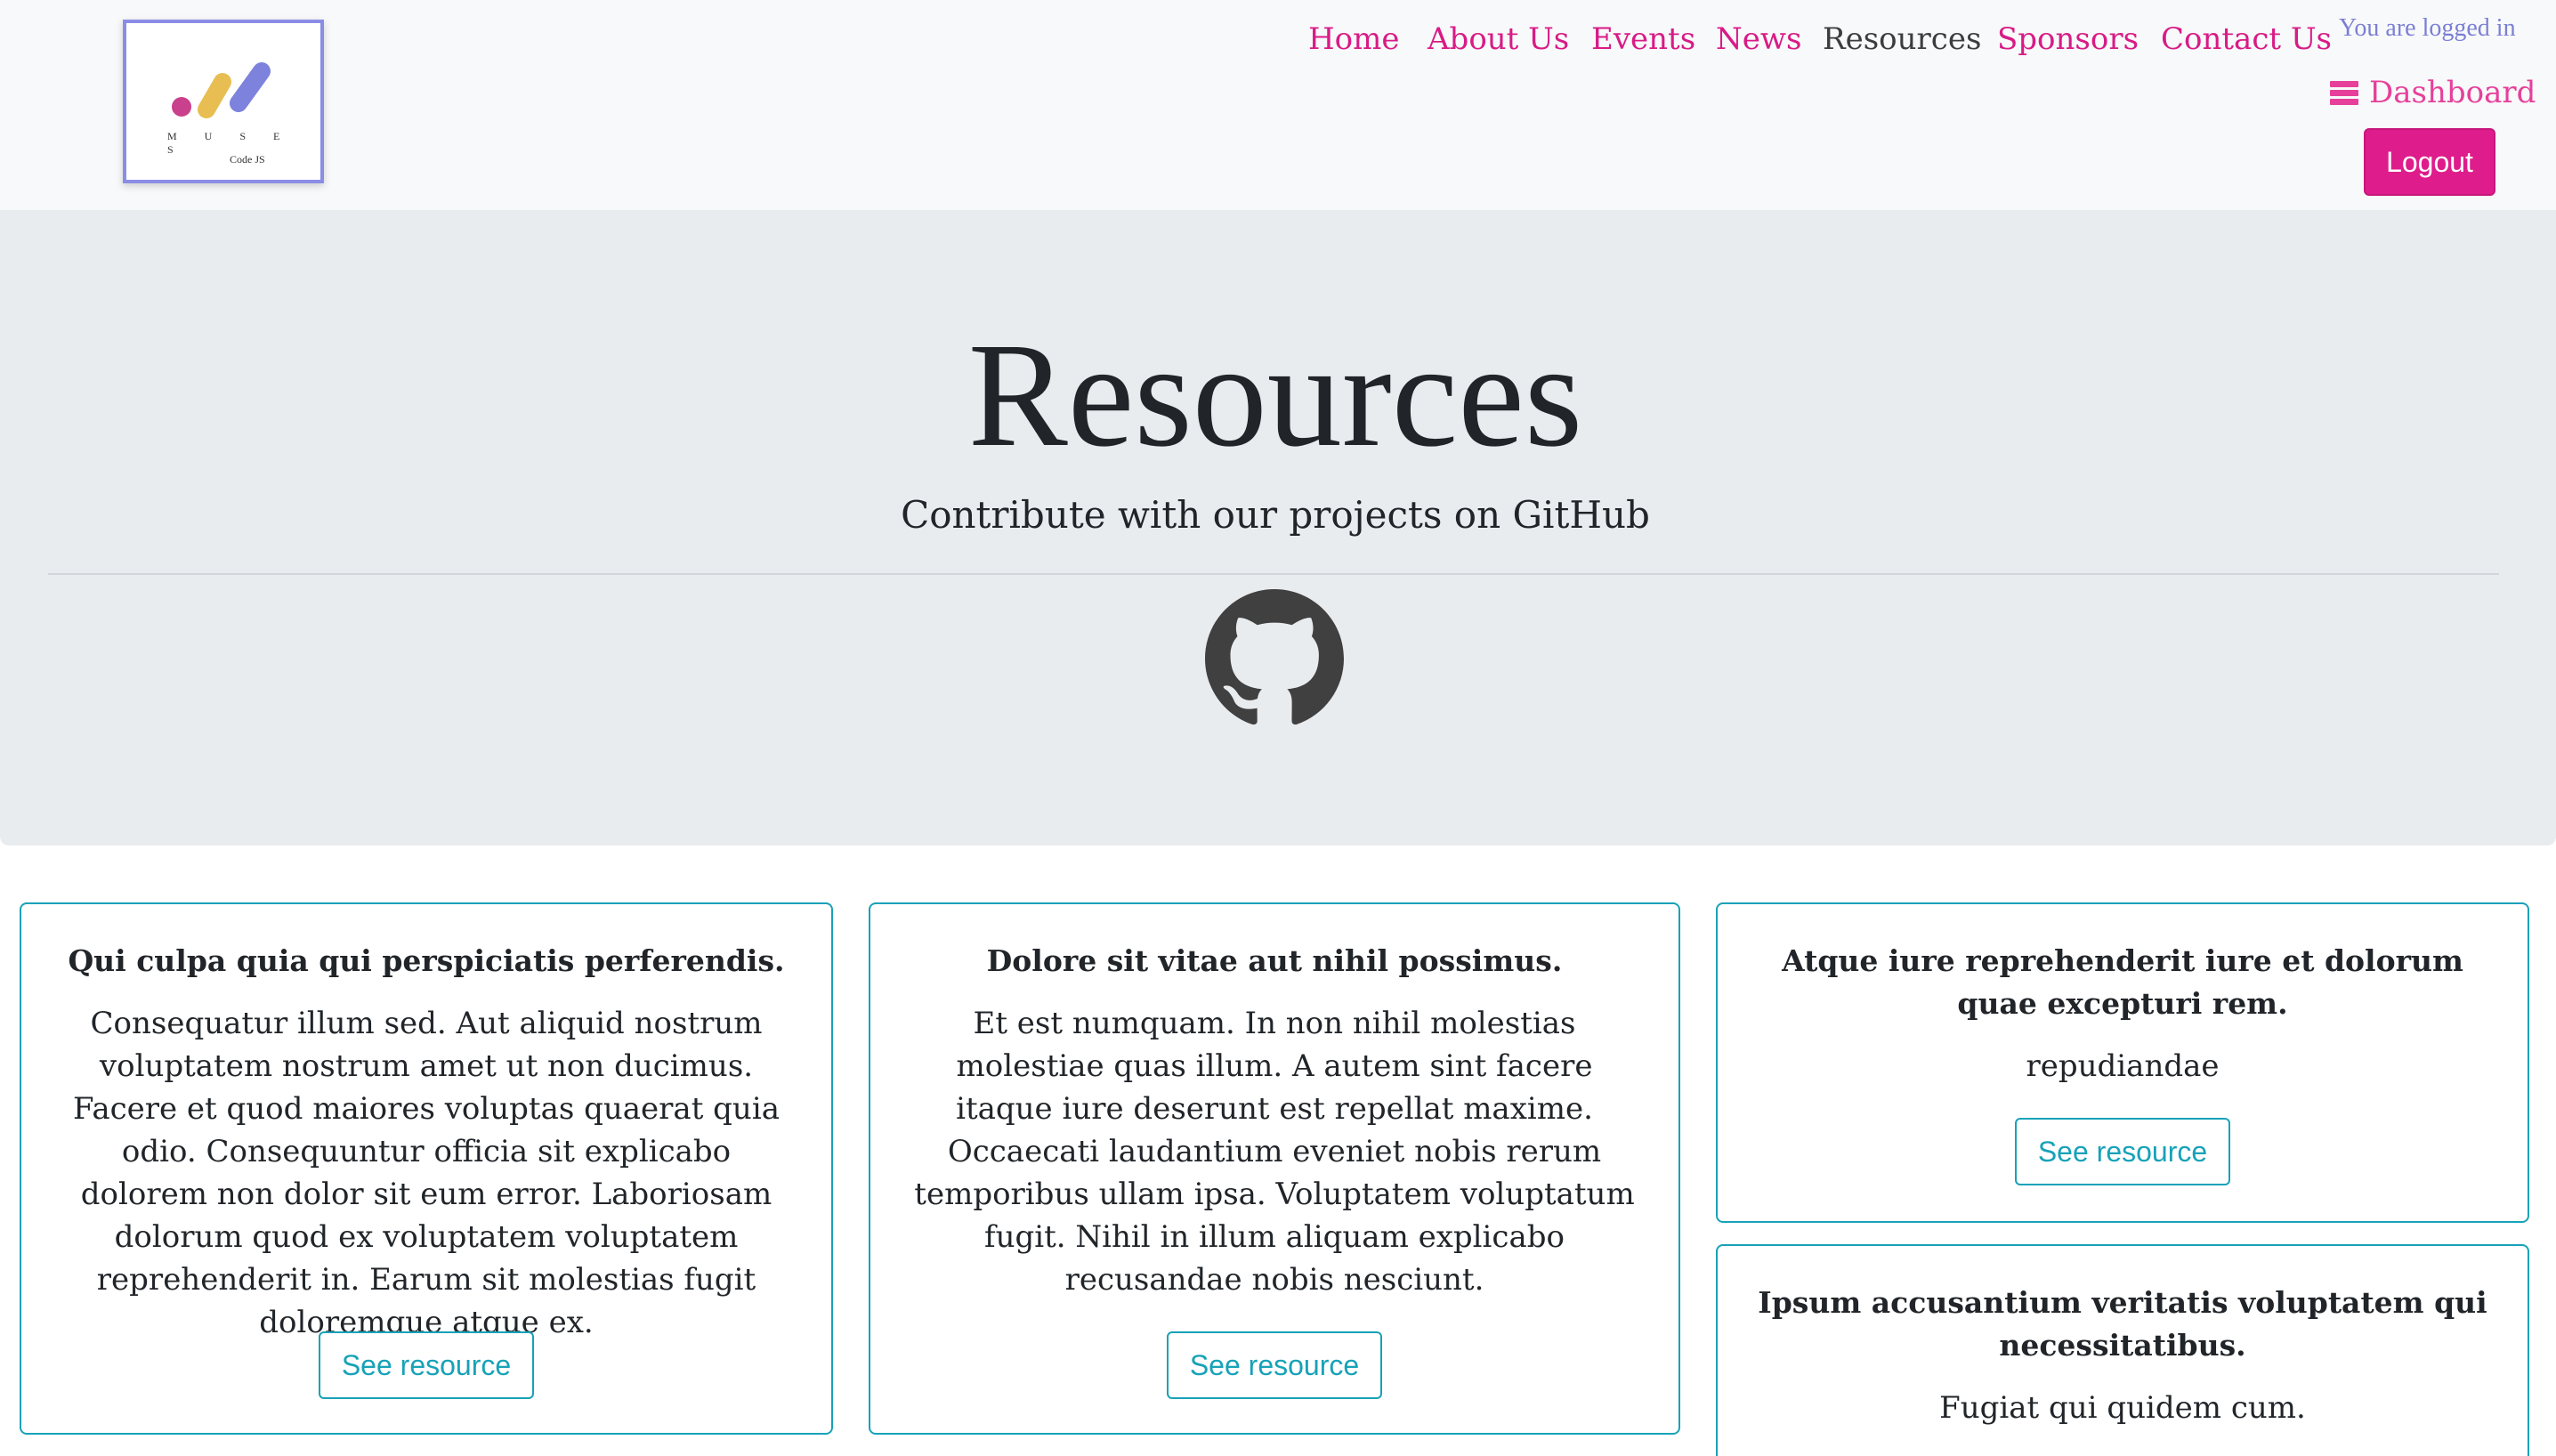 This screenshot has height=1456, width=2556. I want to click on nav-contact-us: Contact Us, so click(2246, 39).